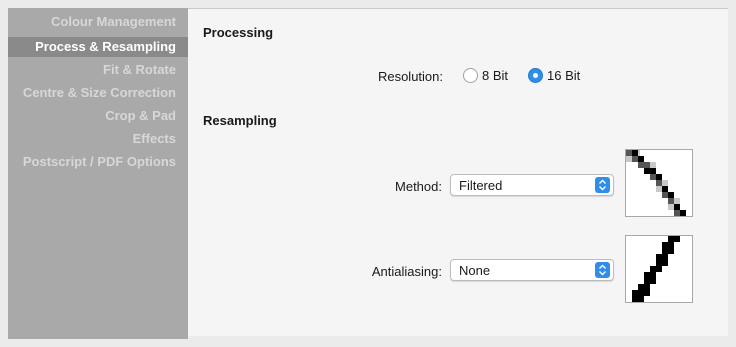  Describe the element at coordinates (418, 186) in the screenshot. I see `method-label: Method:` at that location.